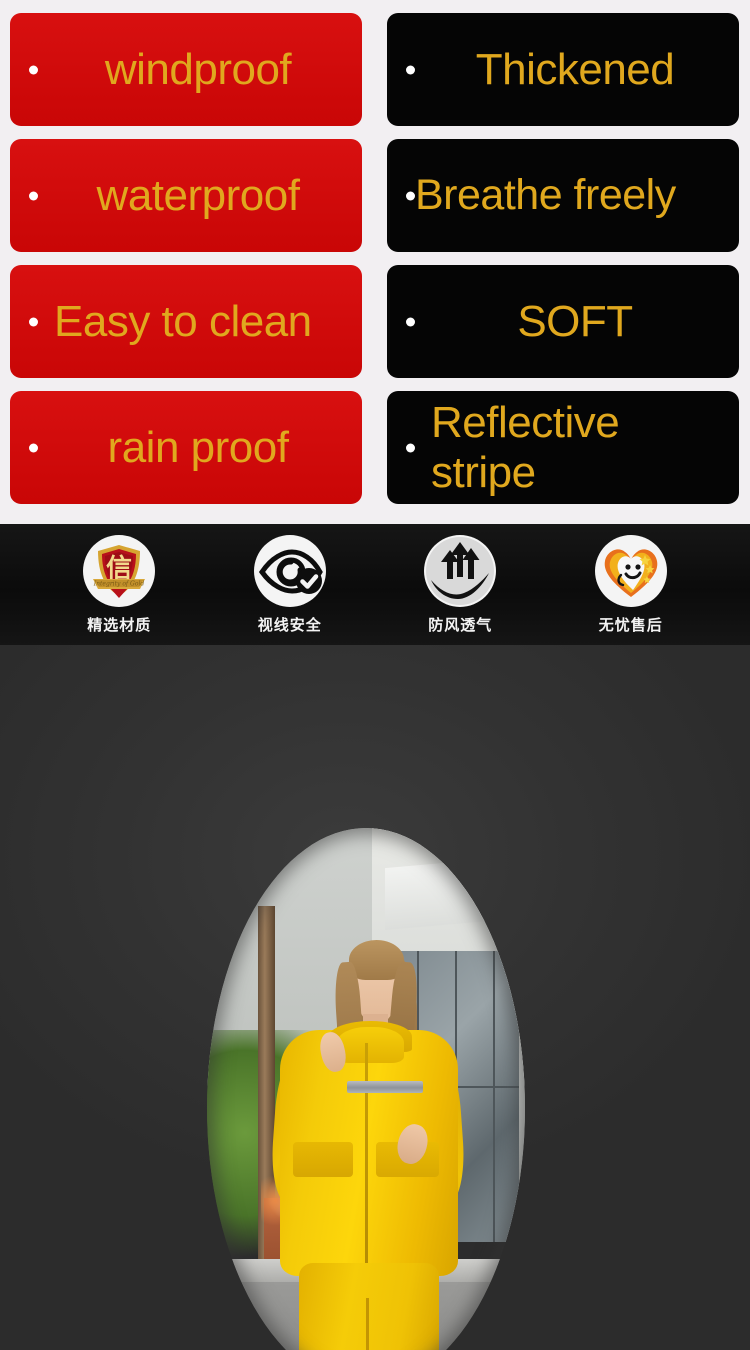  Describe the element at coordinates (460, 625) in the screenshot. I see `trust-label: 防风透气` at that location.